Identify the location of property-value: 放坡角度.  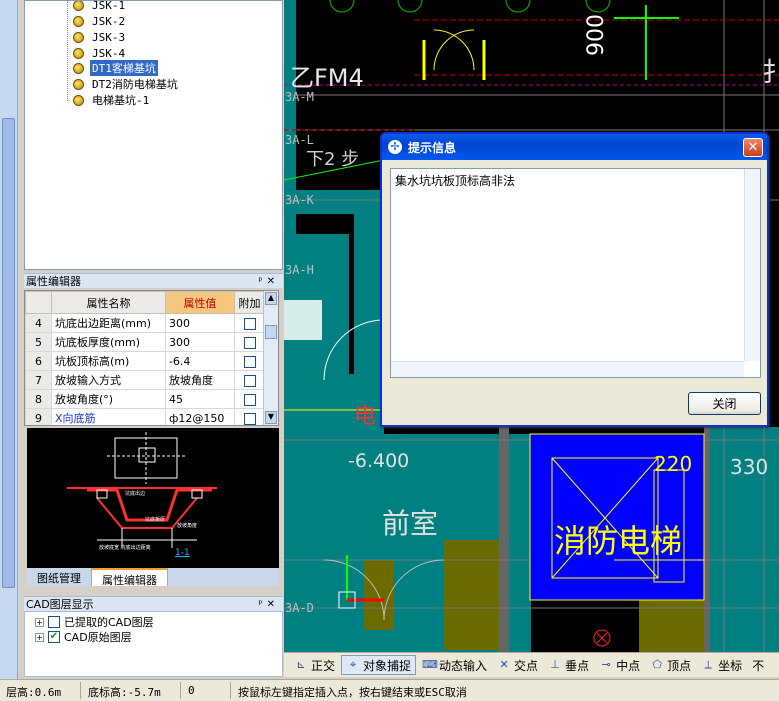
(200, 380).